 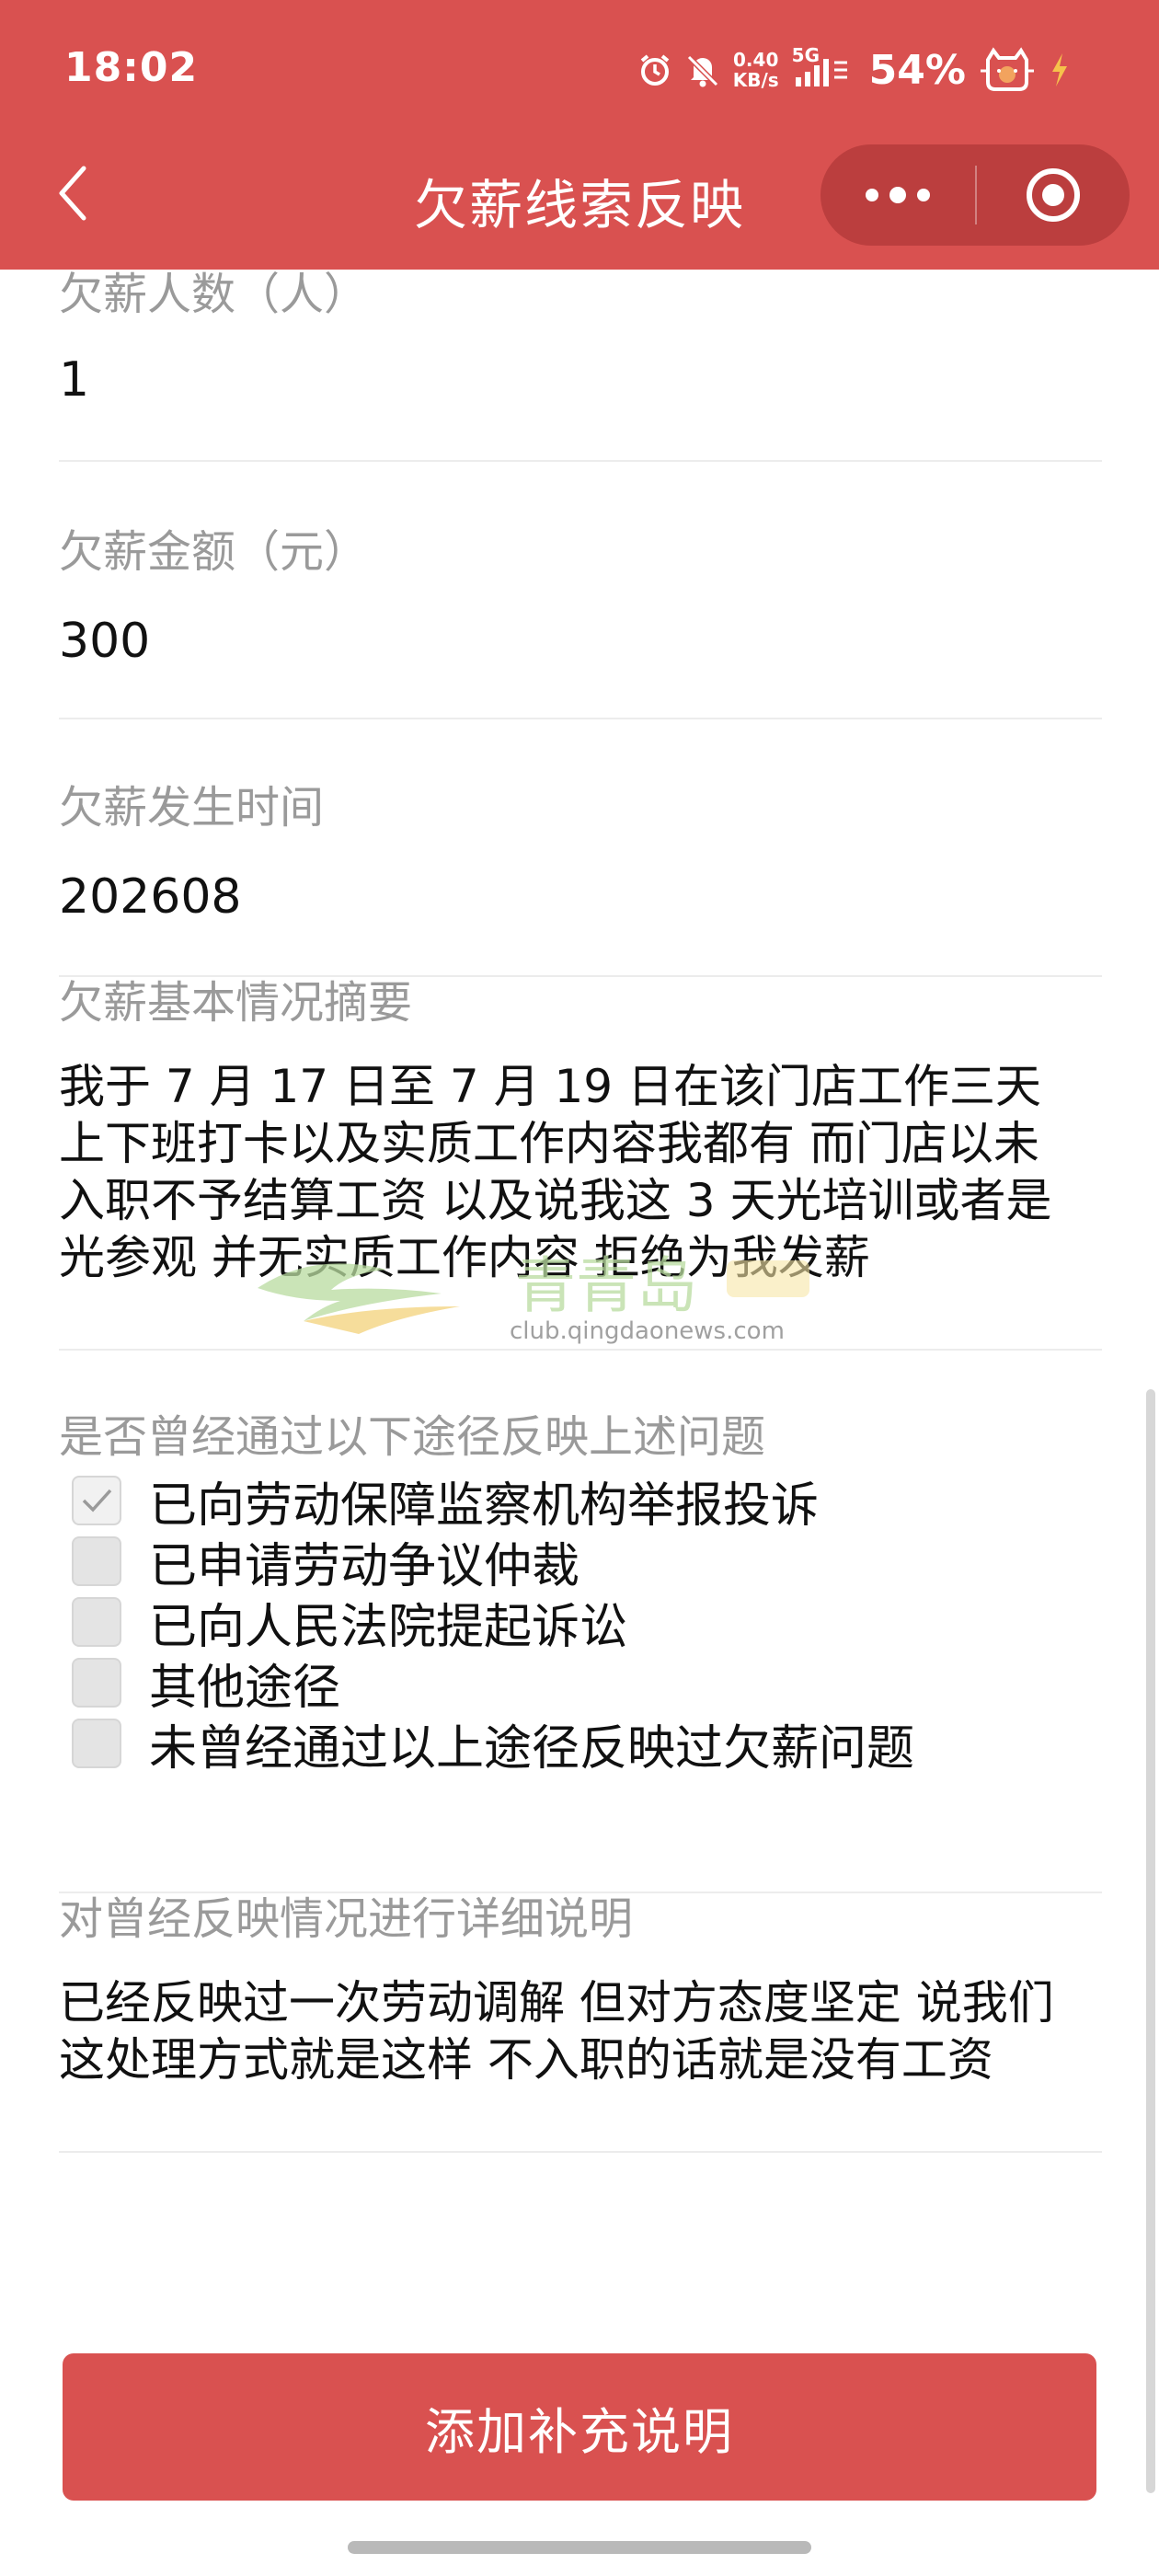 I want to click on battery-percent: 54%, so click(x=917, y=70).